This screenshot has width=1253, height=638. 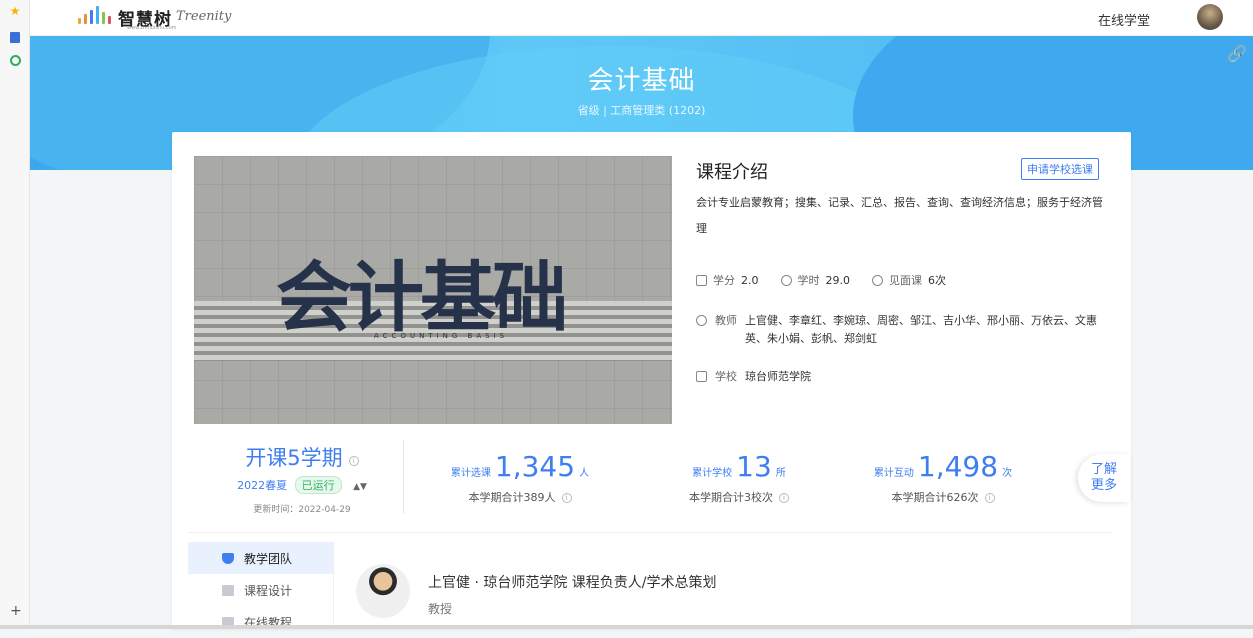 I want to click on selections-sub: 本学期合计389人, so click(x=512, y=497).